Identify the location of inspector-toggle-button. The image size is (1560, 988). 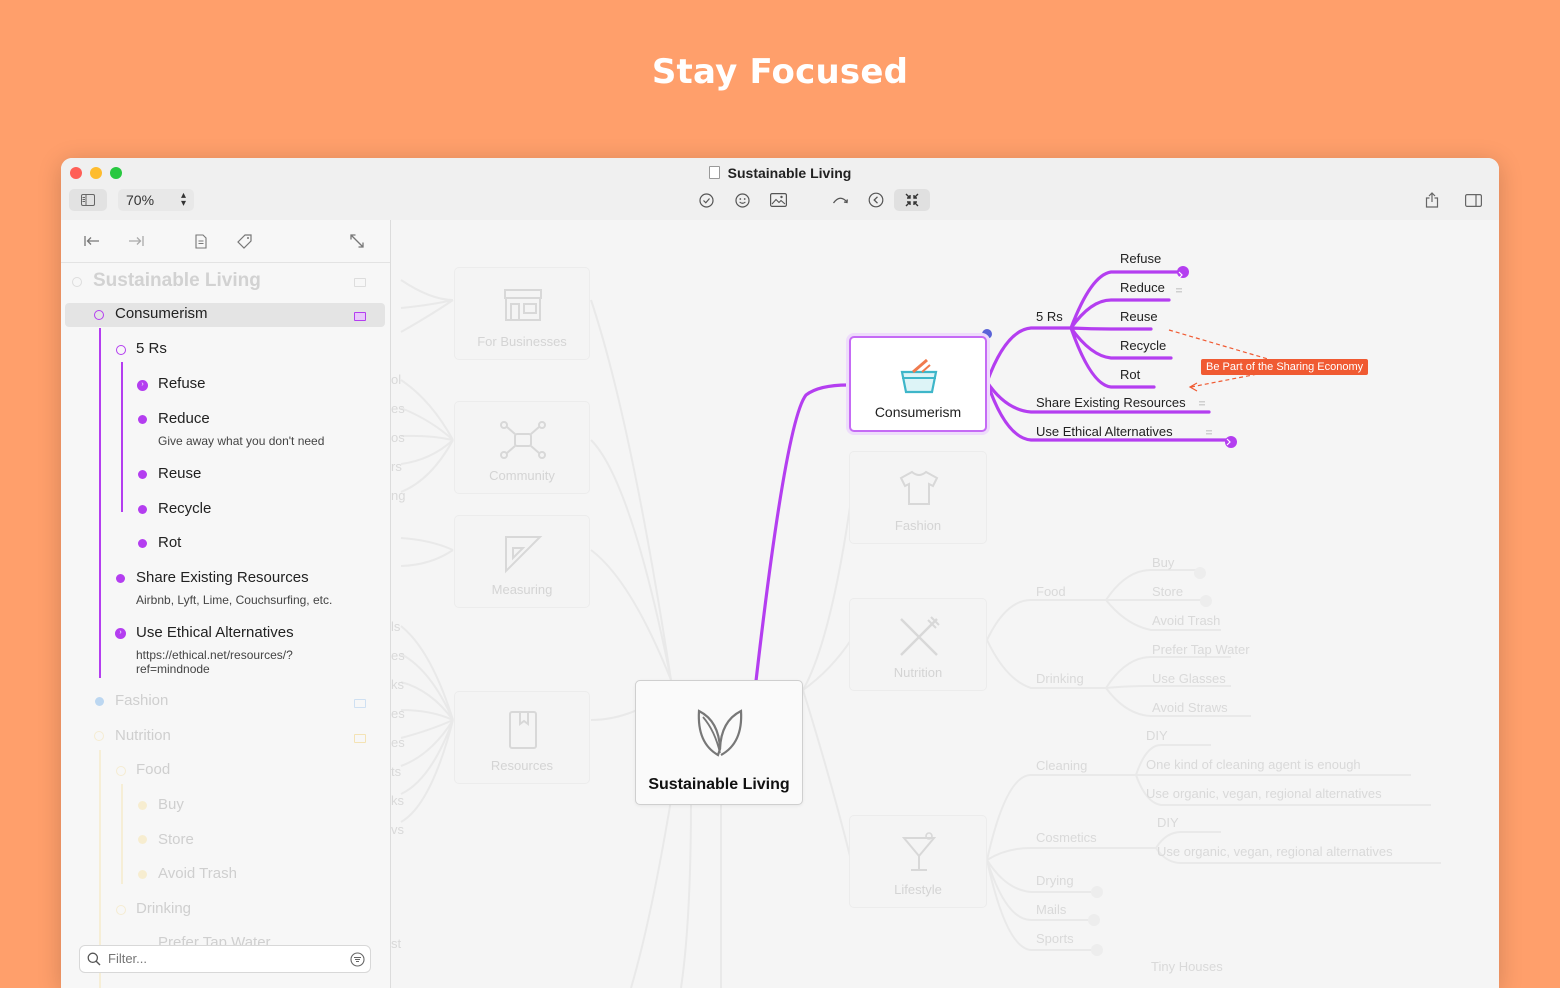
(1473, 200).